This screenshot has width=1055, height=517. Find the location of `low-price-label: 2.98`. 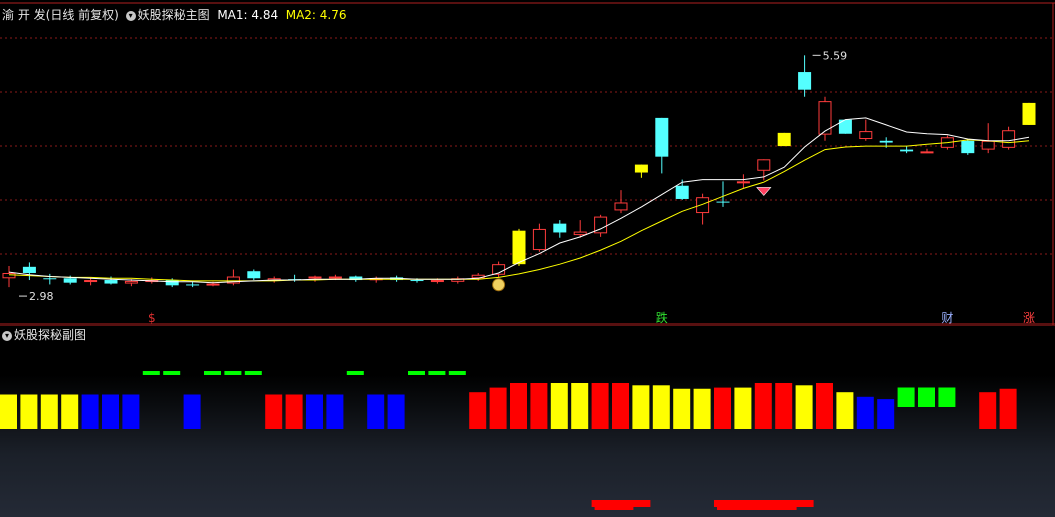

low-price-label: 2.98 is located at coordinates (41, 296).